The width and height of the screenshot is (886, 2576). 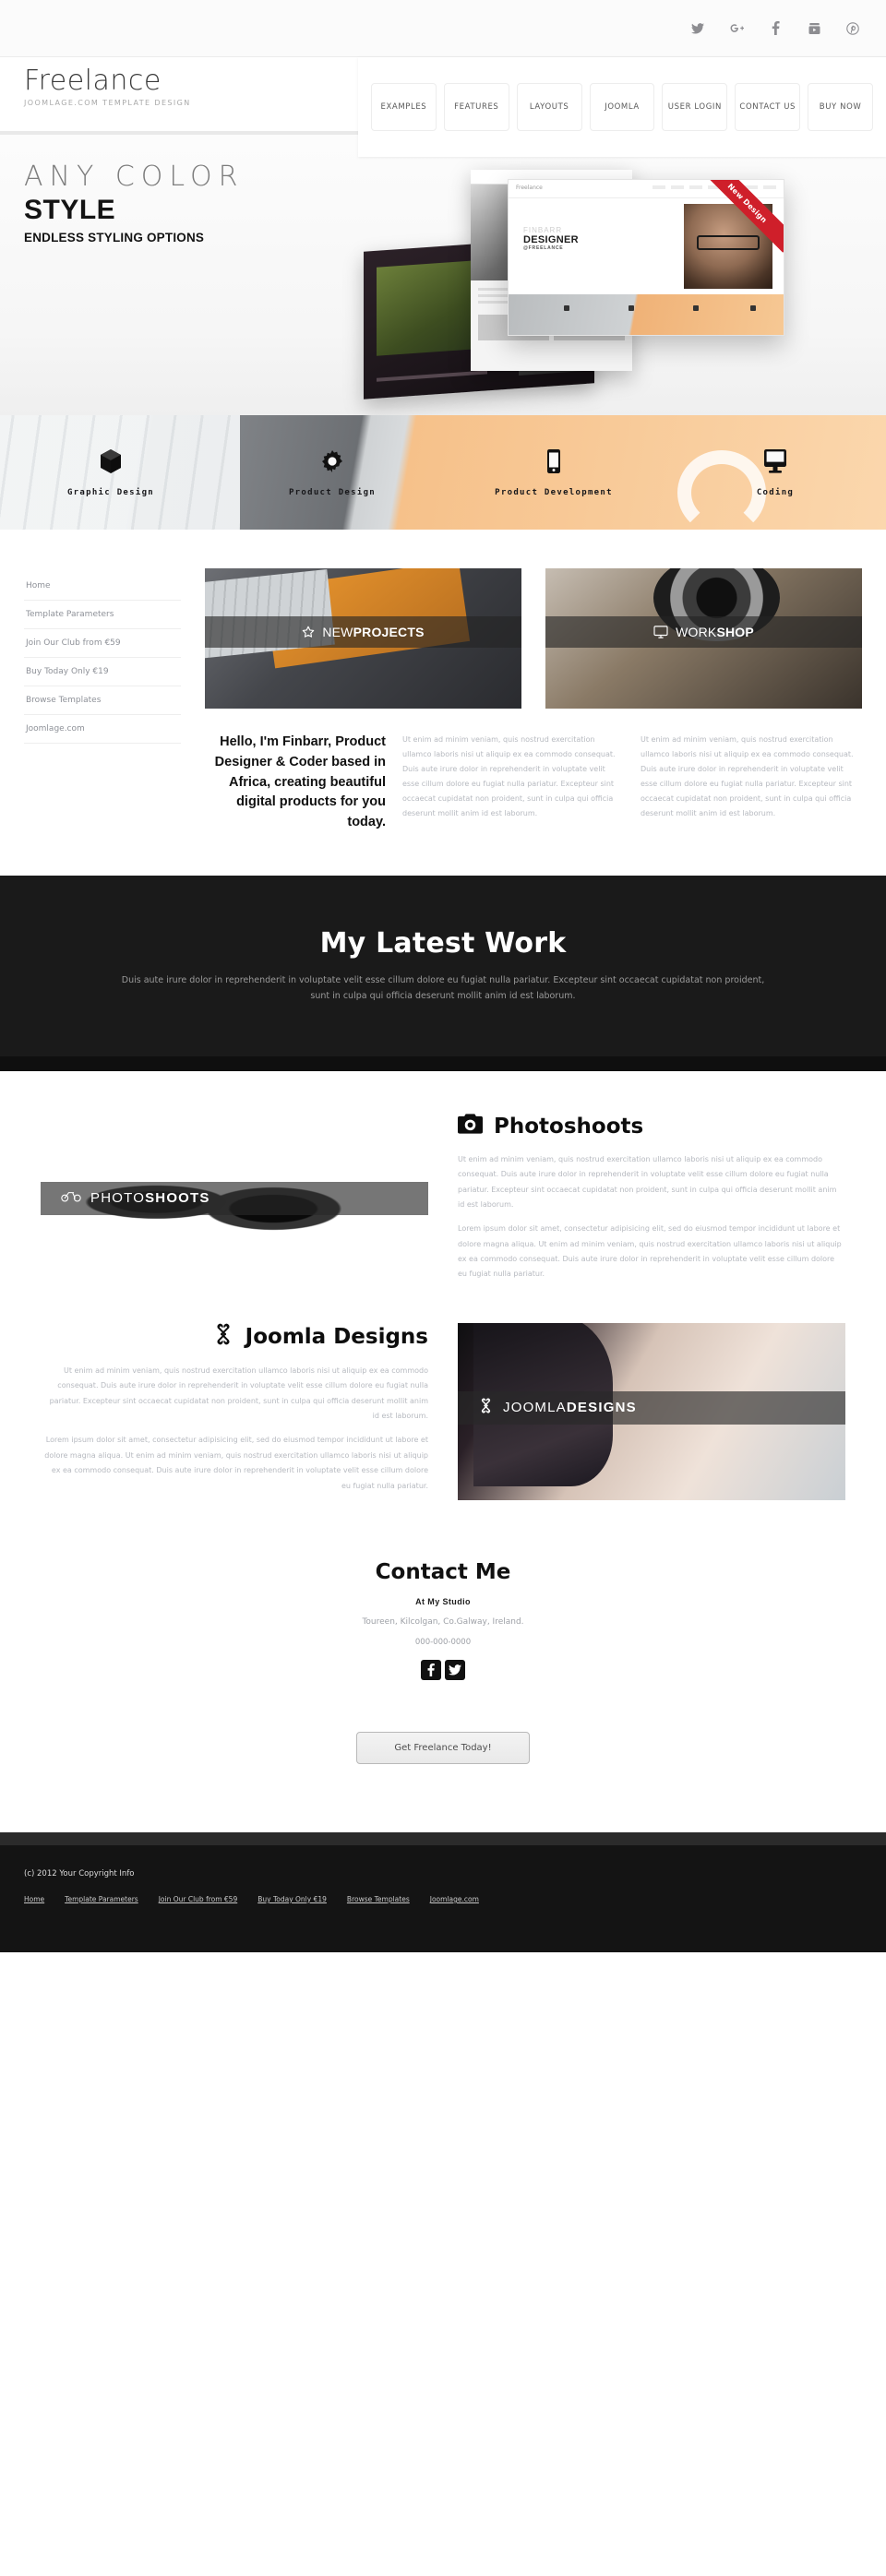 What do you see at coordinates (34, 1899) in the screenshot?
I see `footer-link-home: Home` at bounding box center [34, 1899].